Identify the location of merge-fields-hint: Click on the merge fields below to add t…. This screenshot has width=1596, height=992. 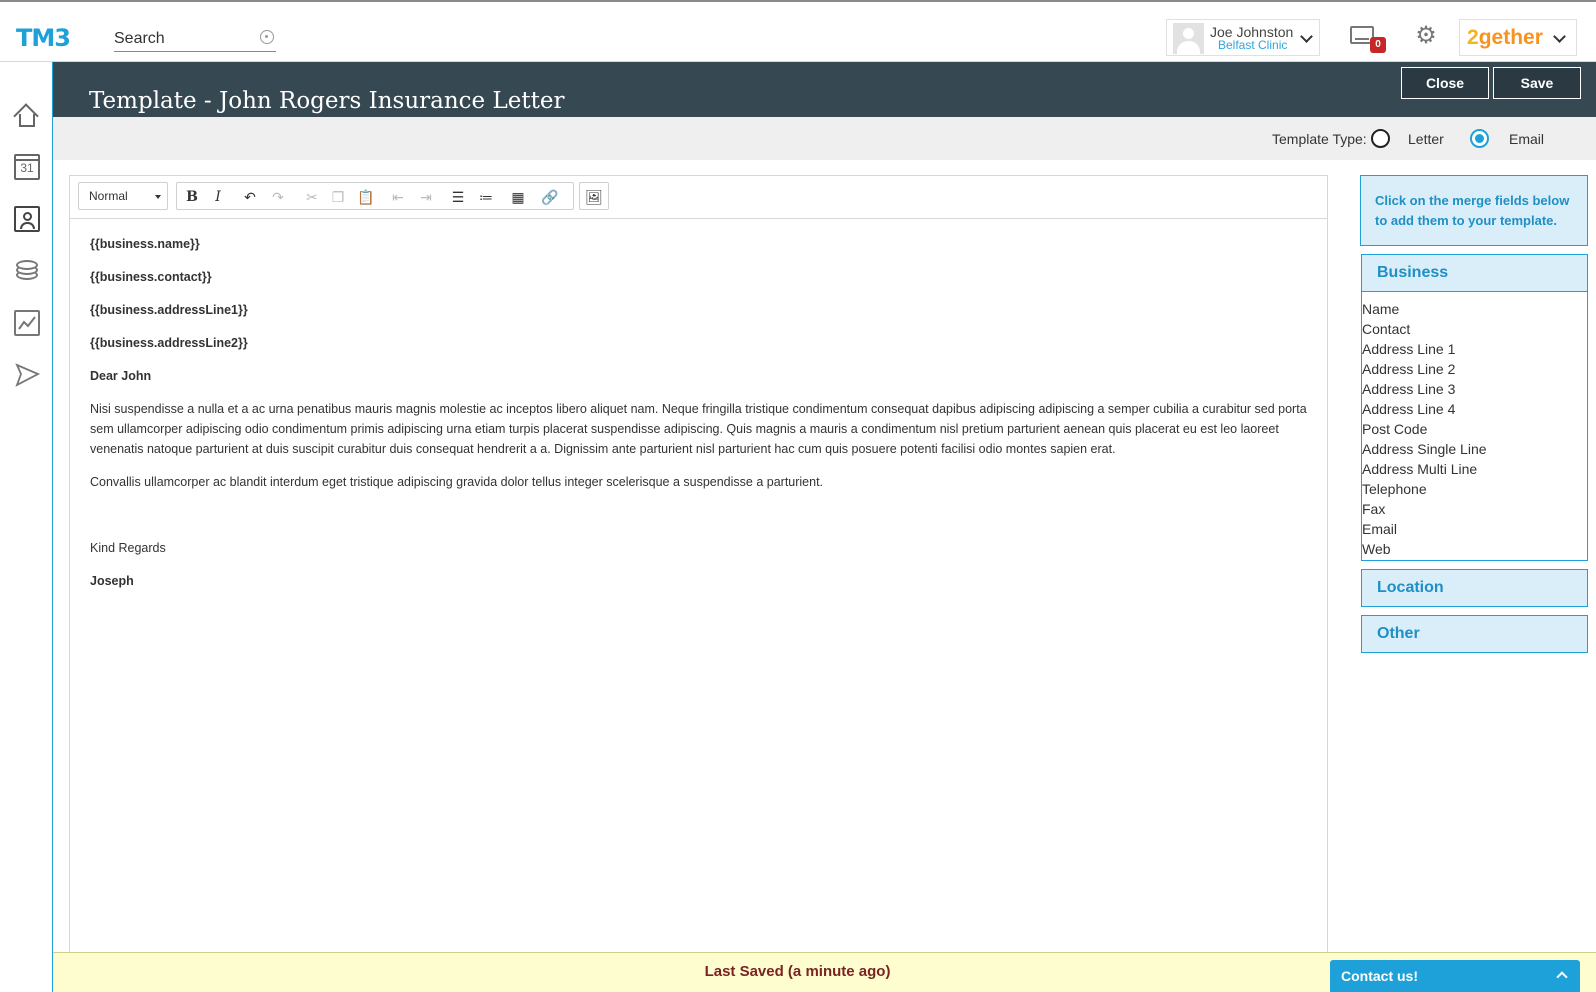
(1474, 210).